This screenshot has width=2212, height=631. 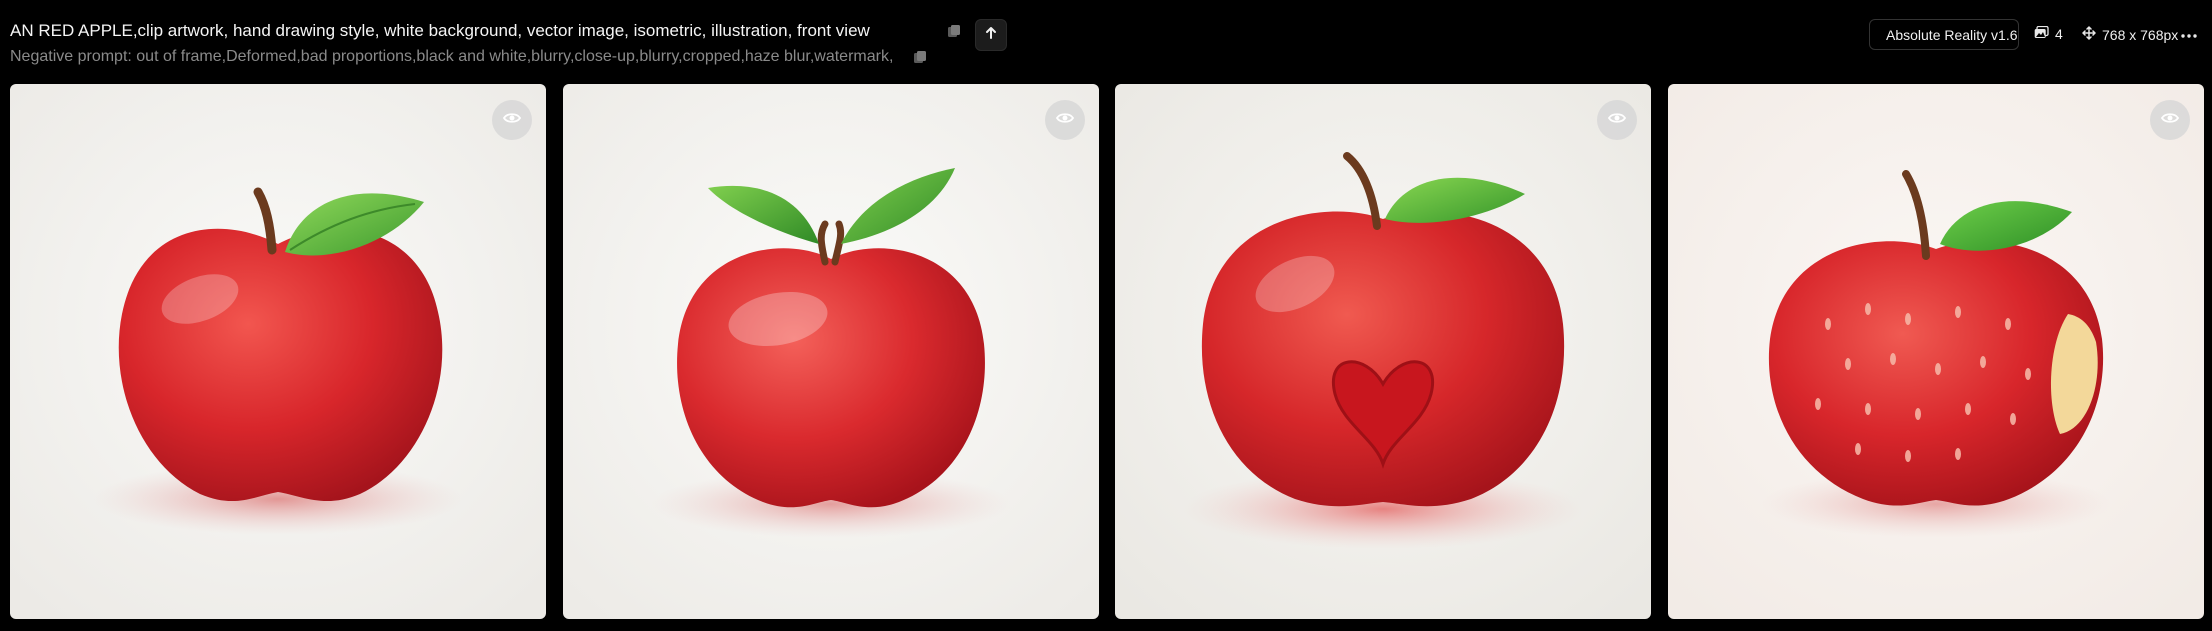 I want to click on arrow-up-icon, so click(x=991, y=35).